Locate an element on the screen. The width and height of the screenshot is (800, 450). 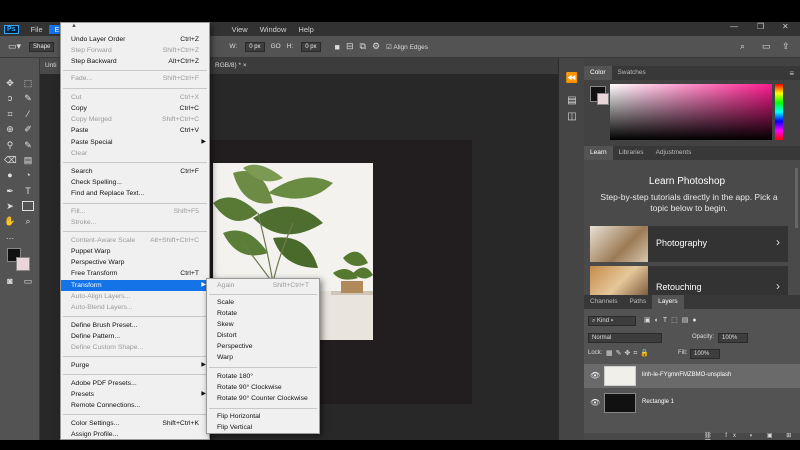
submenu-item-warp: Warp is located at coordinates (263, 357).